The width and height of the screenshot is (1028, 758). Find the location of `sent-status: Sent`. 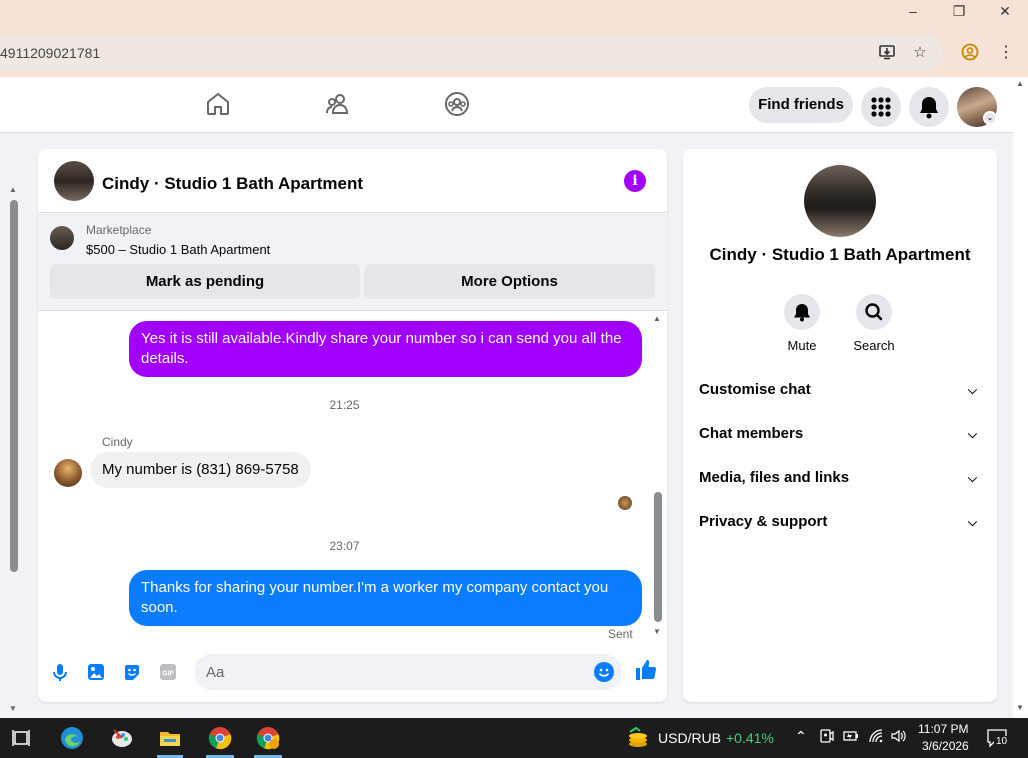

sent-status: Sent is located at coordinates (620, 634).